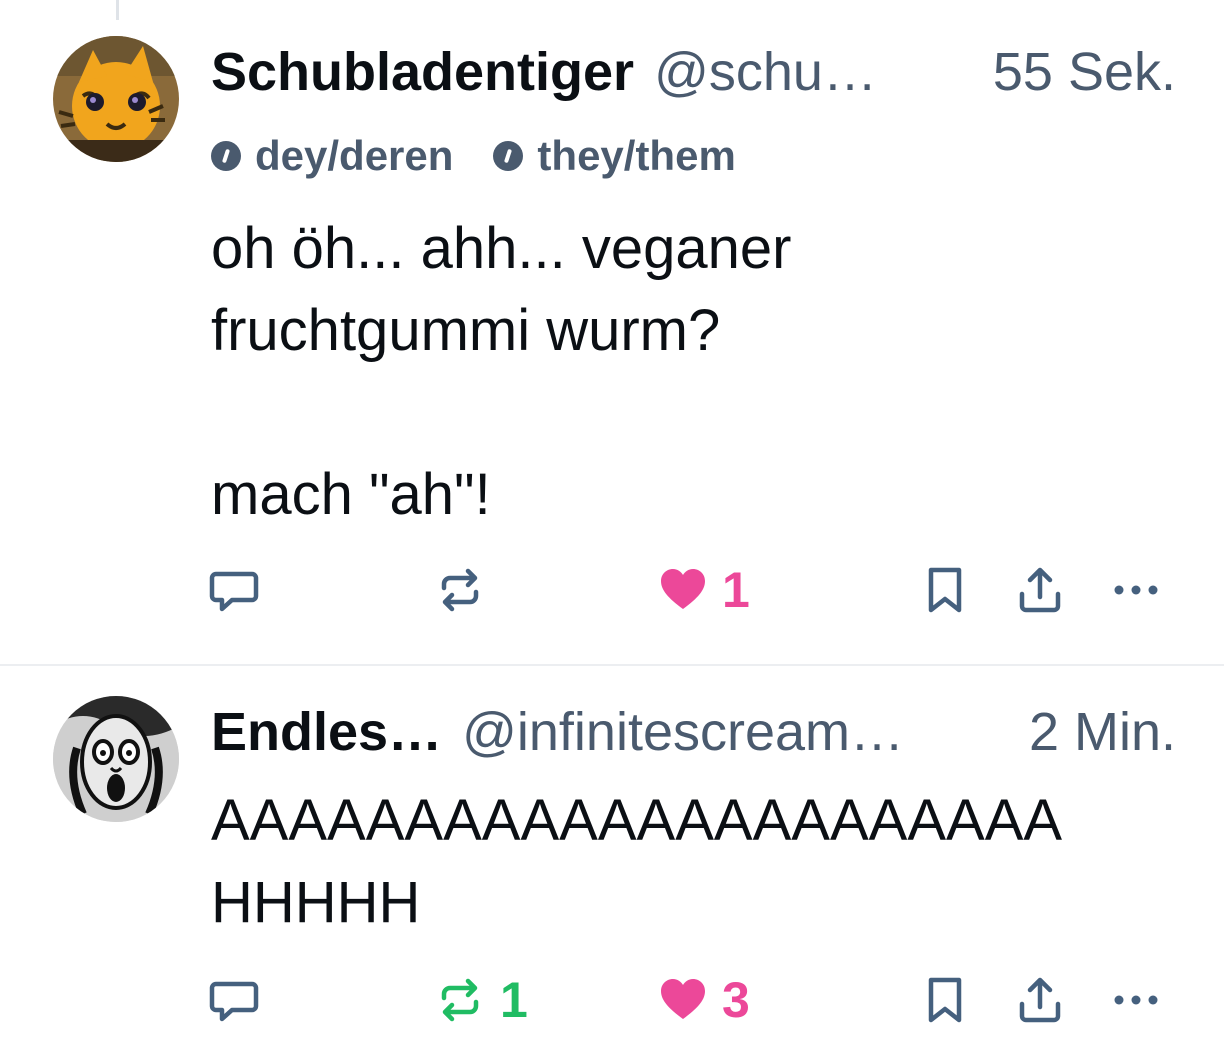  I want to click on orange-cat-avatar-icon, so click(116, 99).